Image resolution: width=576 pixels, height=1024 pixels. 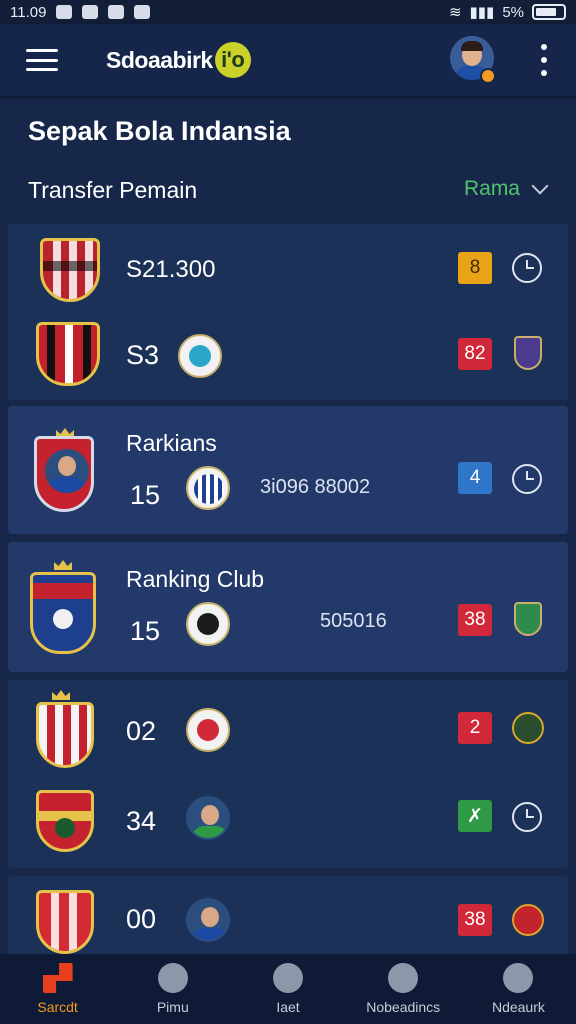 I want to click on menu-icon, so click(x=42, y=60).